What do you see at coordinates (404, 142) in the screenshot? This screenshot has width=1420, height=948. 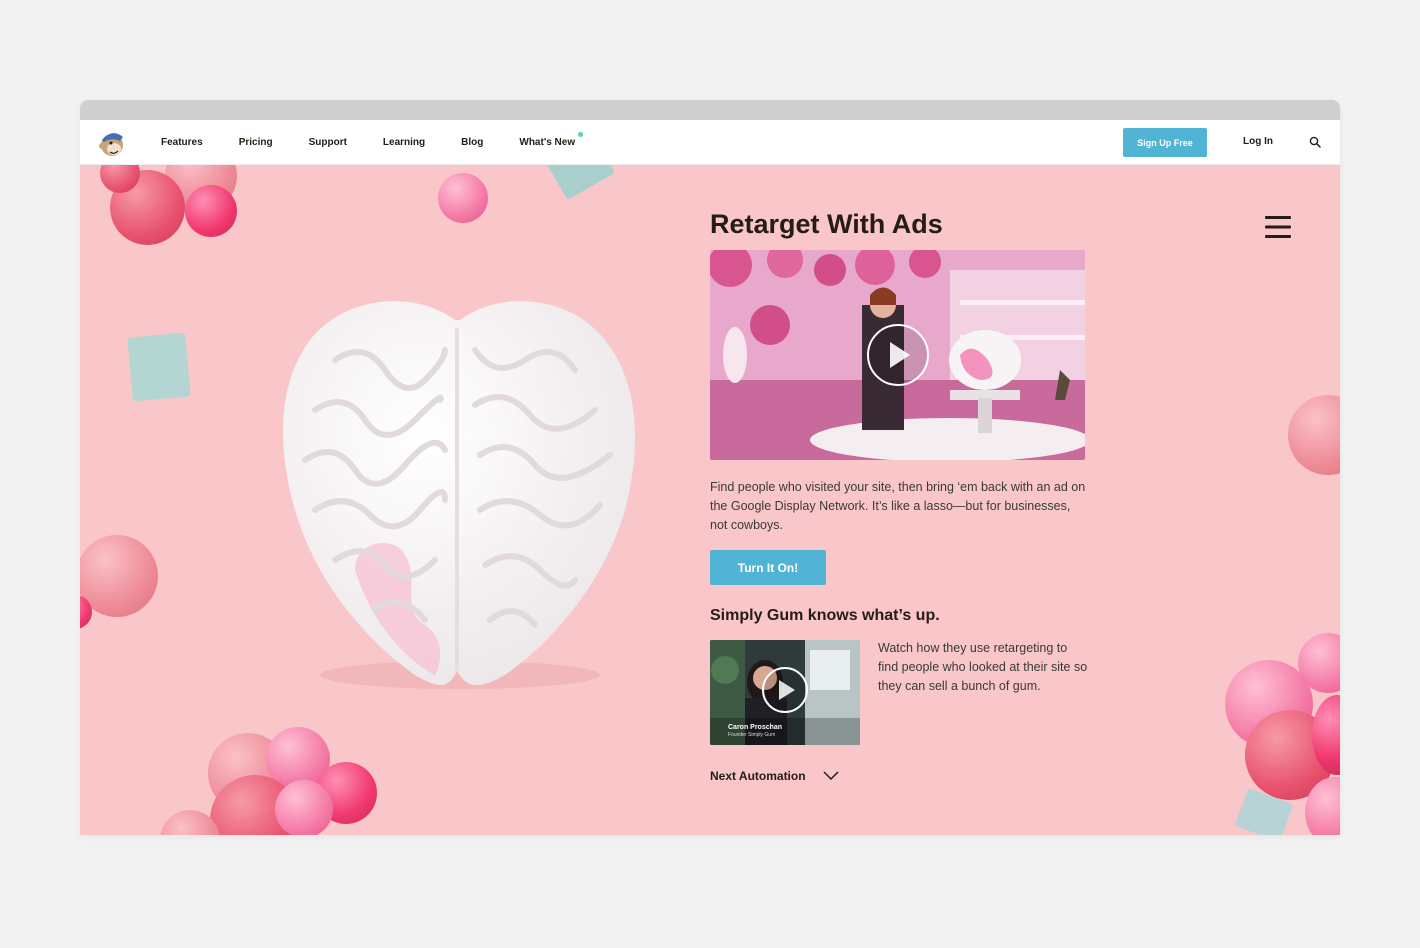 I see `nav-learning: Learning` at bounding box center [404, 142].